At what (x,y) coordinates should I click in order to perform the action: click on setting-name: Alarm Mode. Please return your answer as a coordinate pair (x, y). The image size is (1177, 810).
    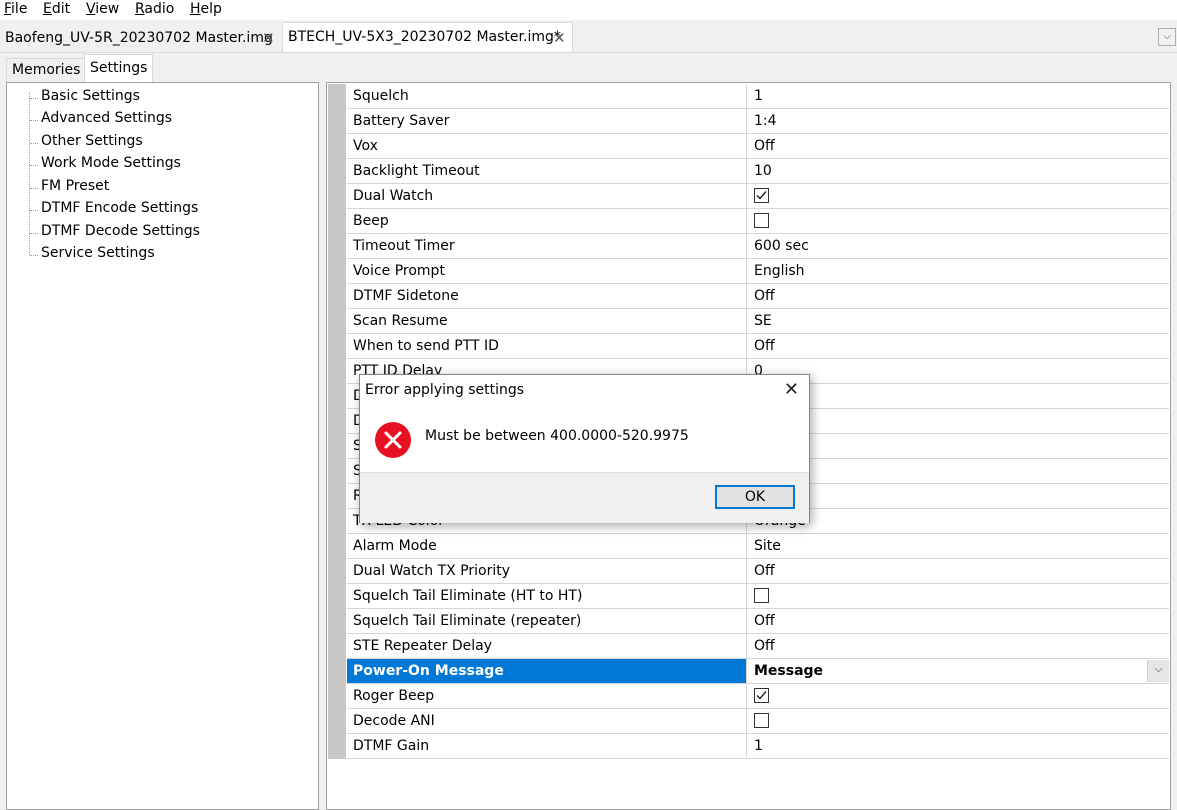
    Looking at the image, I should click on (547, 546).